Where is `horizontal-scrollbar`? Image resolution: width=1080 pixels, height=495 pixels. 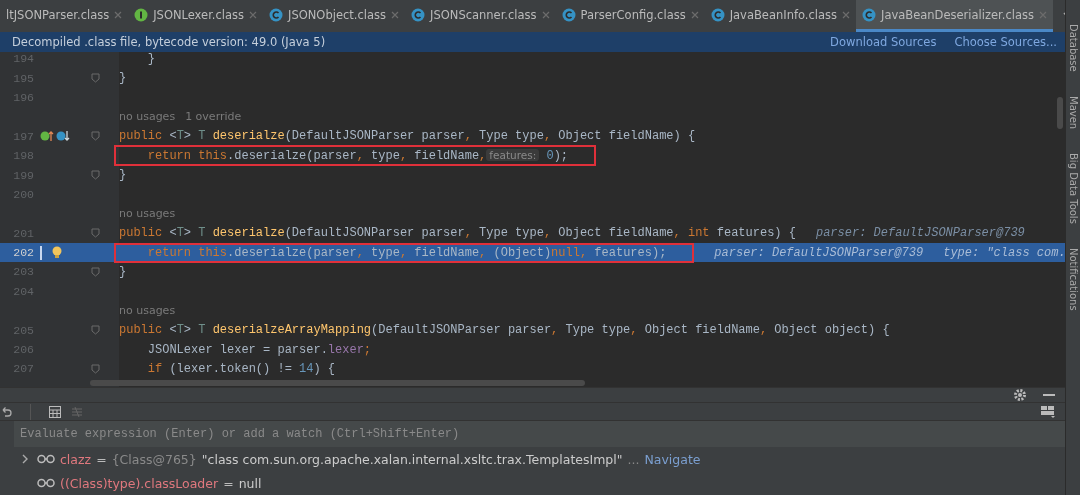
horizontal-scrollbar is located at coordinates (337, 383).